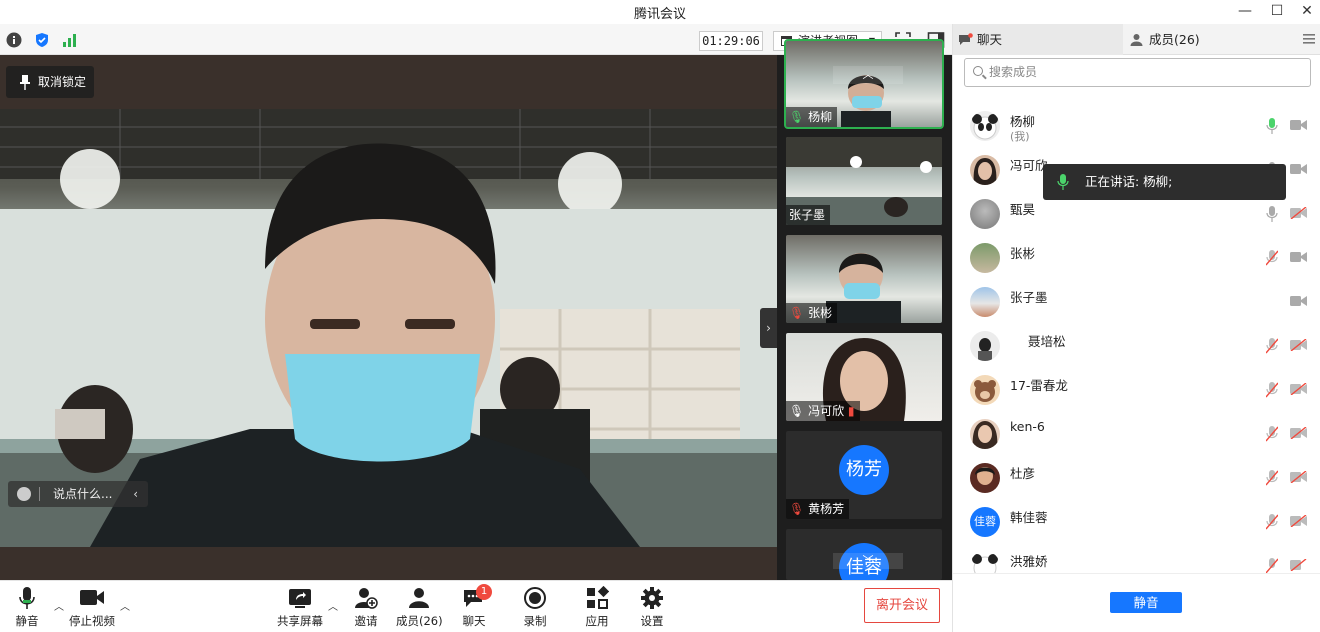  Describe the element at coordinates (1309, 39) in the screenshot. I see `menu-icon` at that location.